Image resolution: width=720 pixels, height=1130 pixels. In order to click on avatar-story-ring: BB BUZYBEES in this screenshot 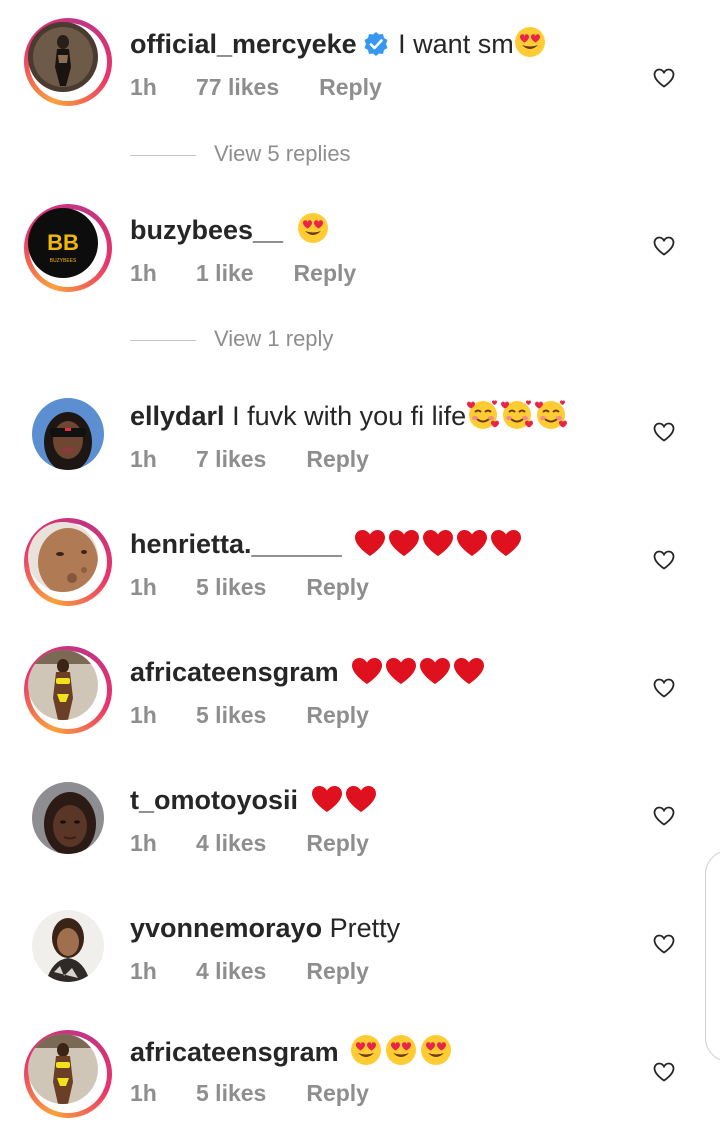, I will do `click(68, 248)`.